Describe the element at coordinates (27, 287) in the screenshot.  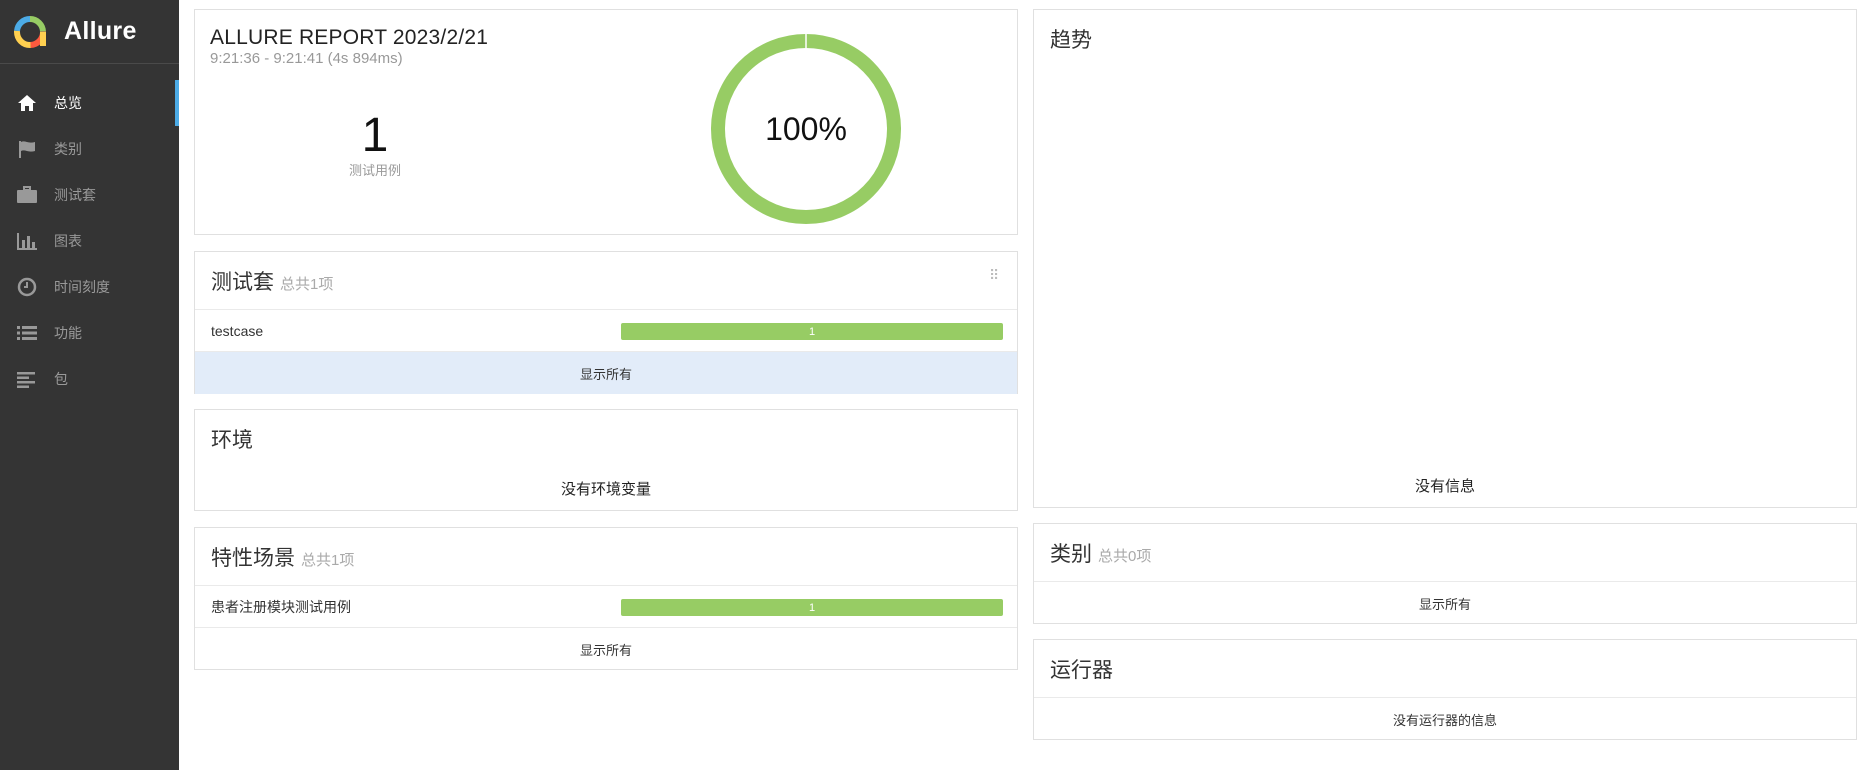
I see `clock-icon` at that location.